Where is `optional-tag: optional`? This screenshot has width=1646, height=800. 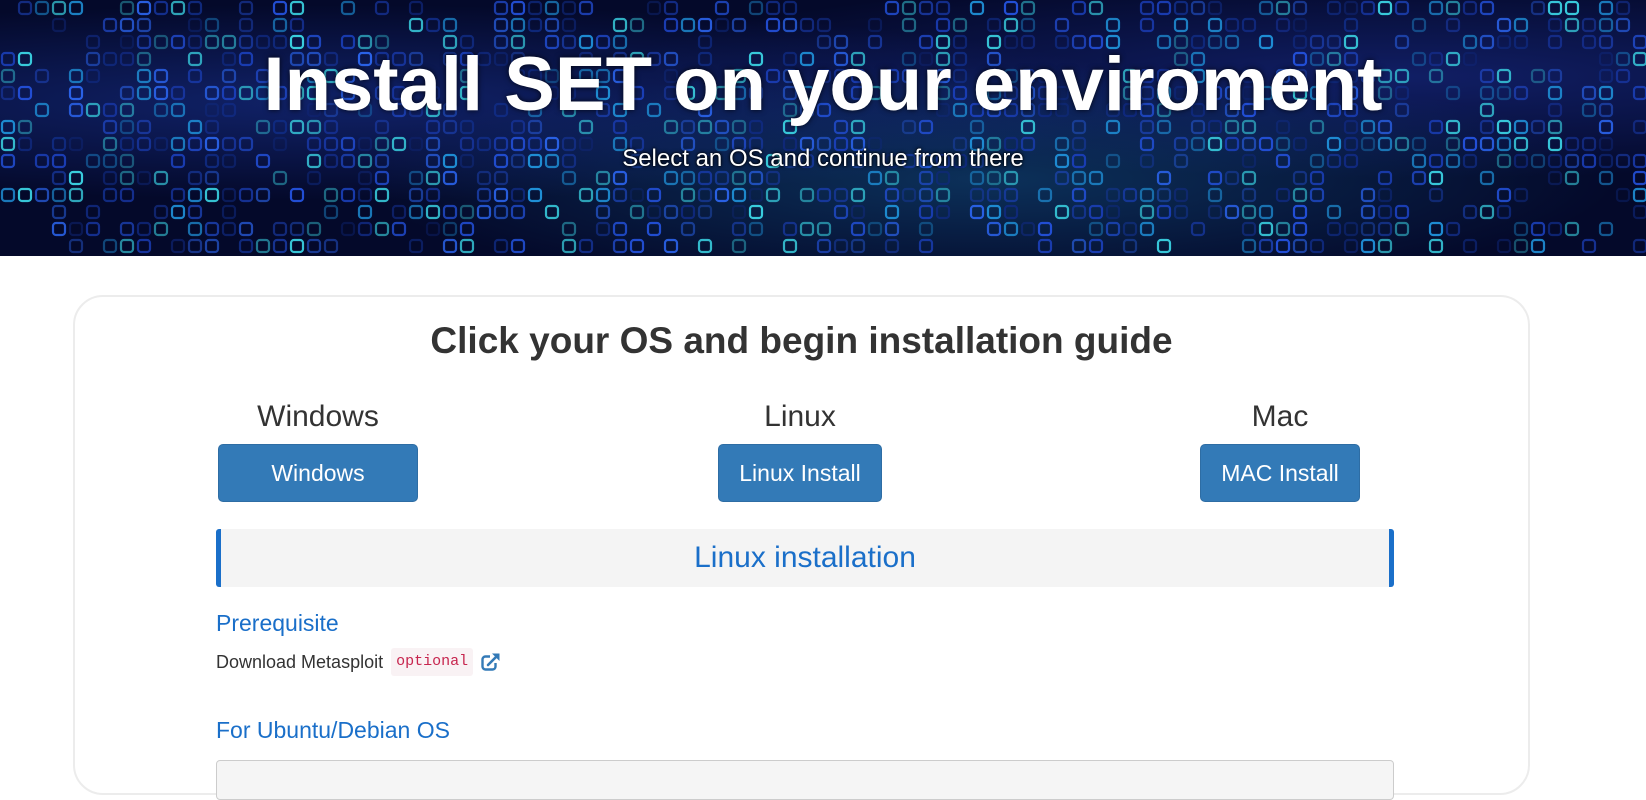
optional-tag: optional is located at coordinates (432, 662).